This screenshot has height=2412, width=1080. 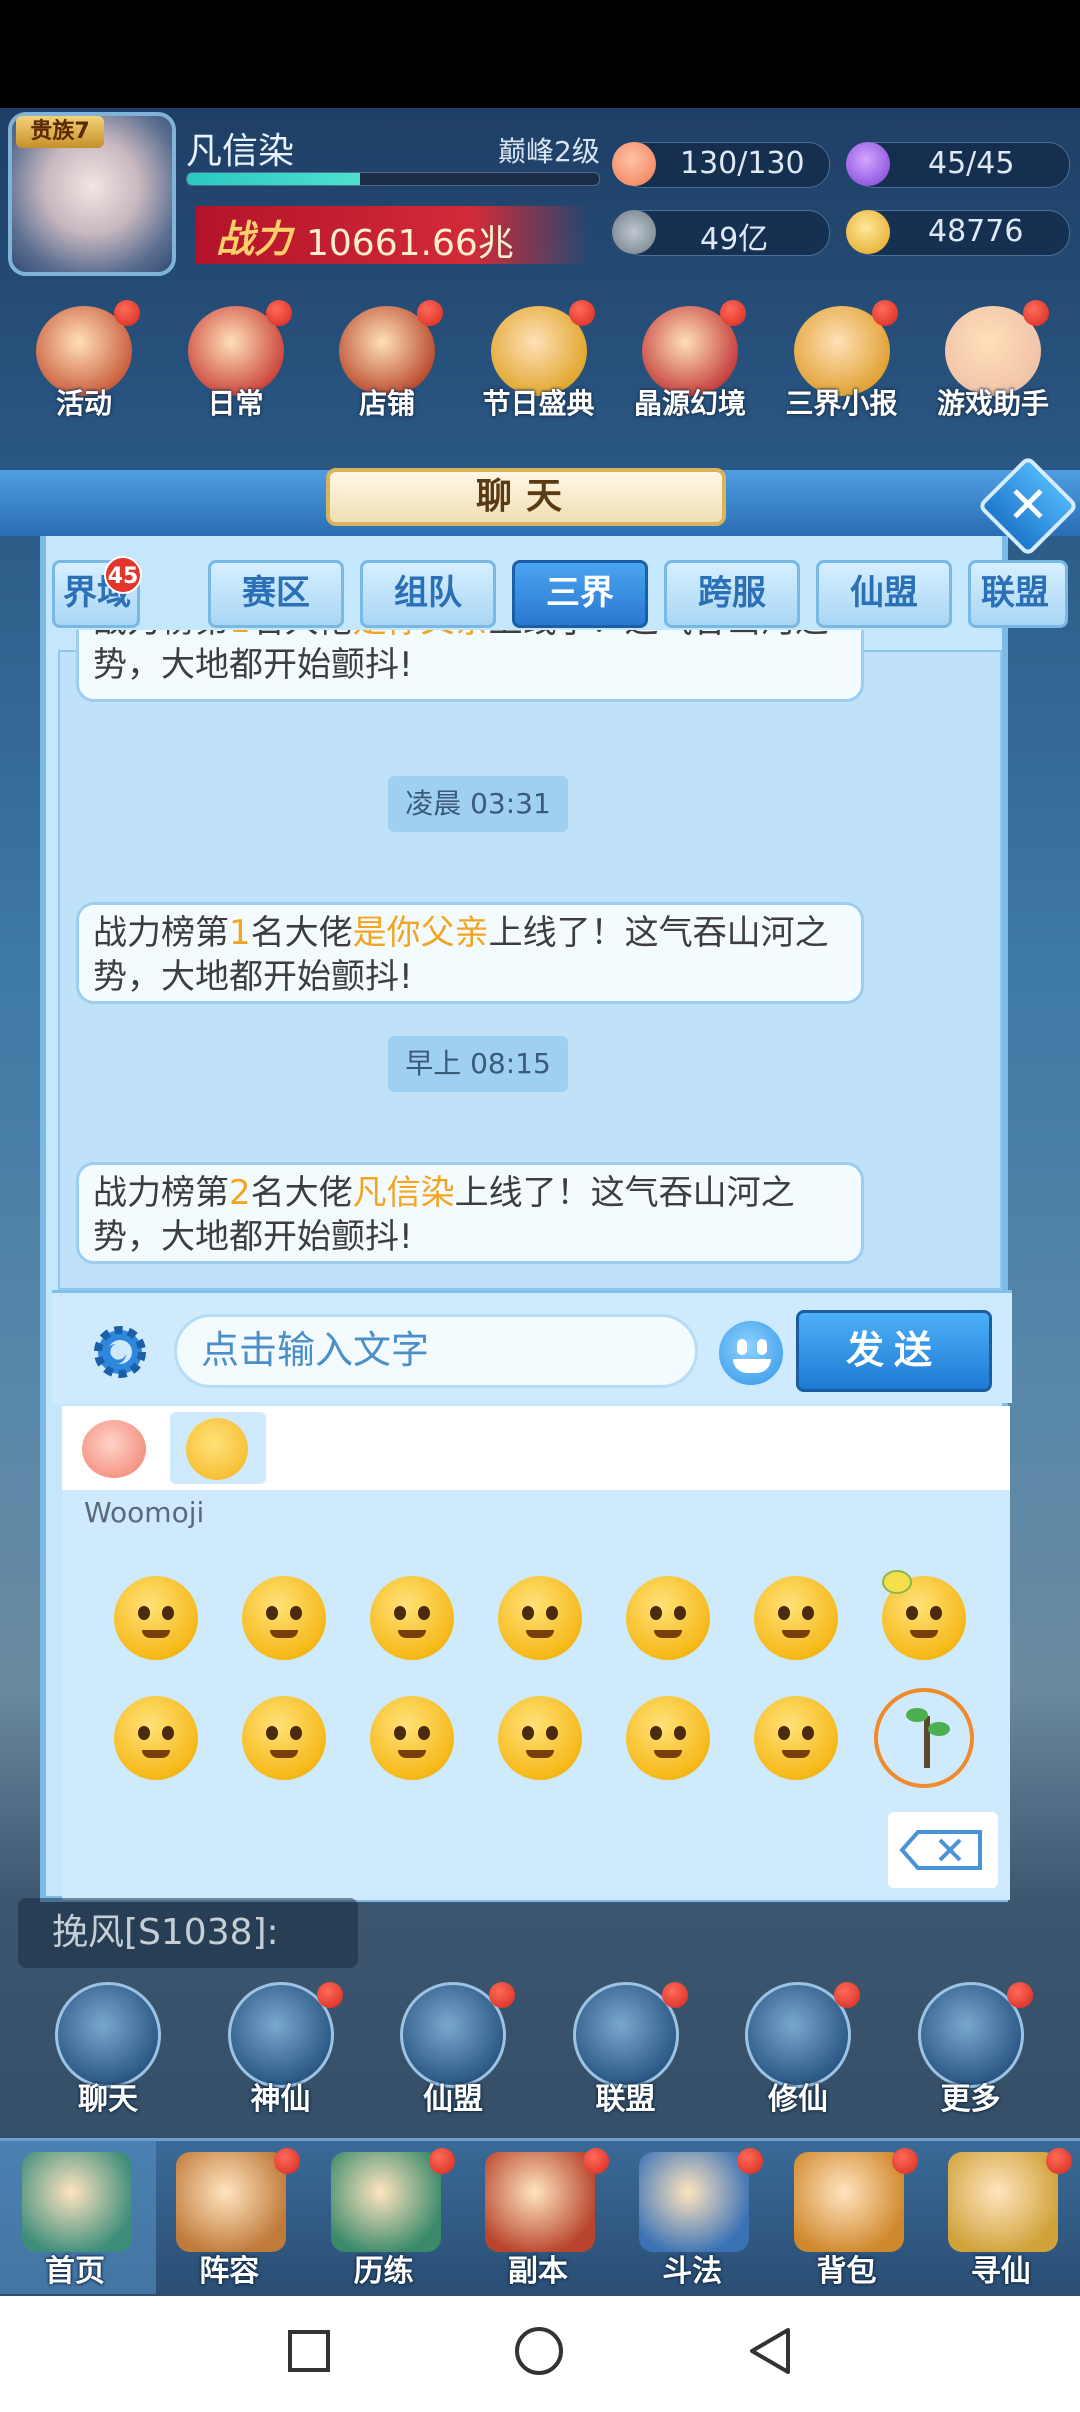 What do you see at coordinates (1028, 506) in the screenshot?
I see `close-icon: ✕` at bounding box center [1028, 506].